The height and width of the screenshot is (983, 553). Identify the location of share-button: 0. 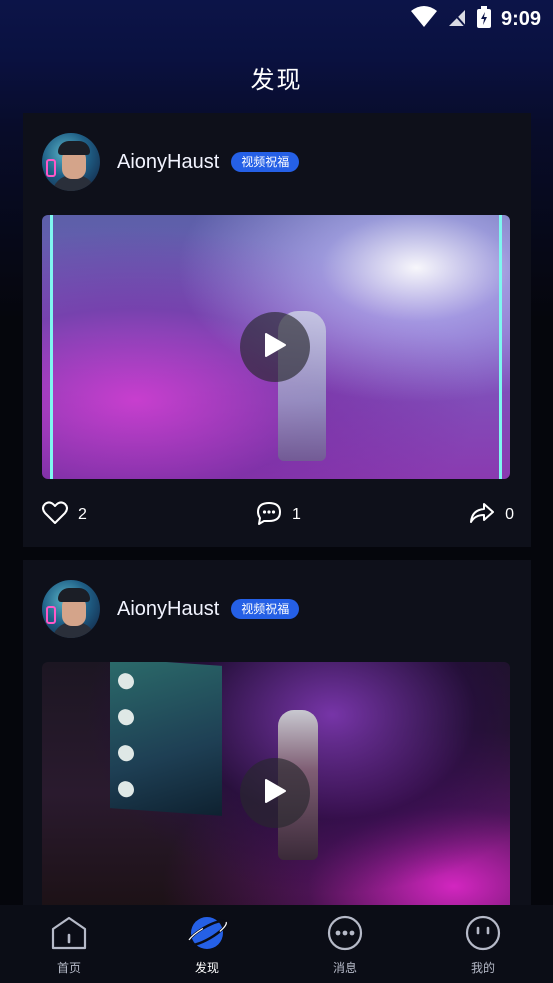
(491, 515).